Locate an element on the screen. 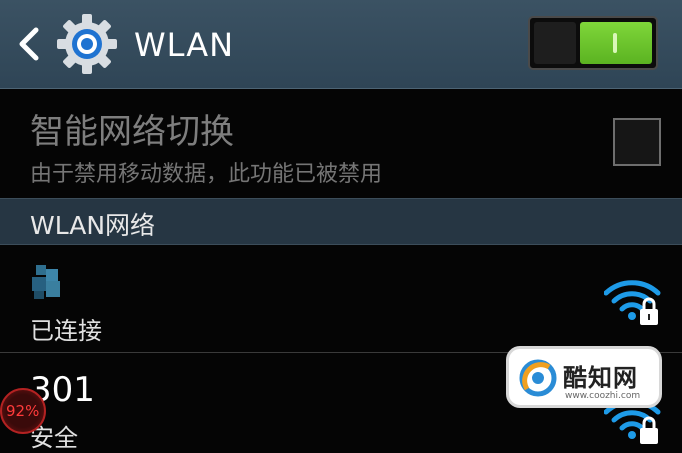 The image size is (682, 453). smart-switch-subtitle: 由于禁用移动数据，此功能已被禁用 is located at coordinates (206, 174).